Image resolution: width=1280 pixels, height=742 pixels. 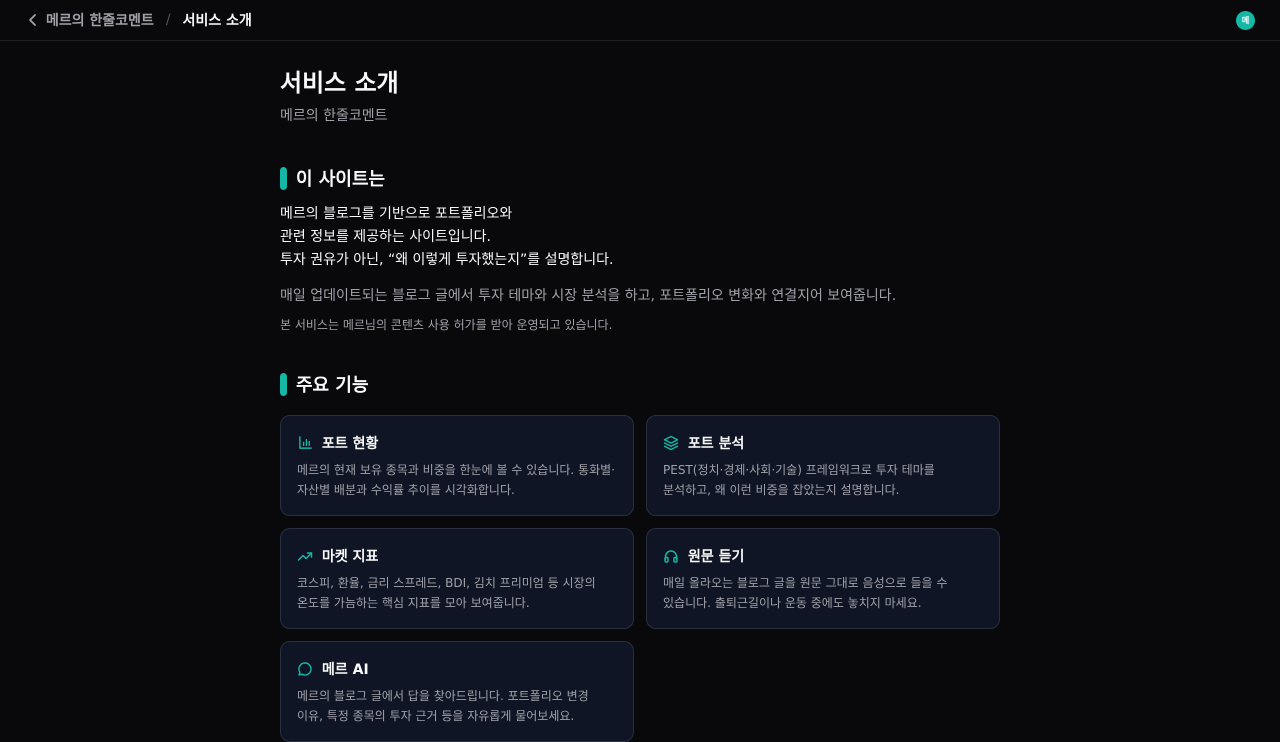 I want to click on avatar: 메, so click(x=1245, y=20).